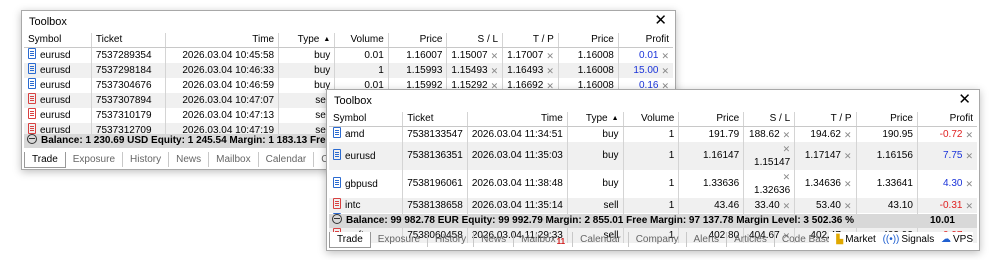  What do you see at coordinates (825, 134) in the screenshot?
I see `tp-cell: ✕ 194.62` at bounding box center [825, 134].